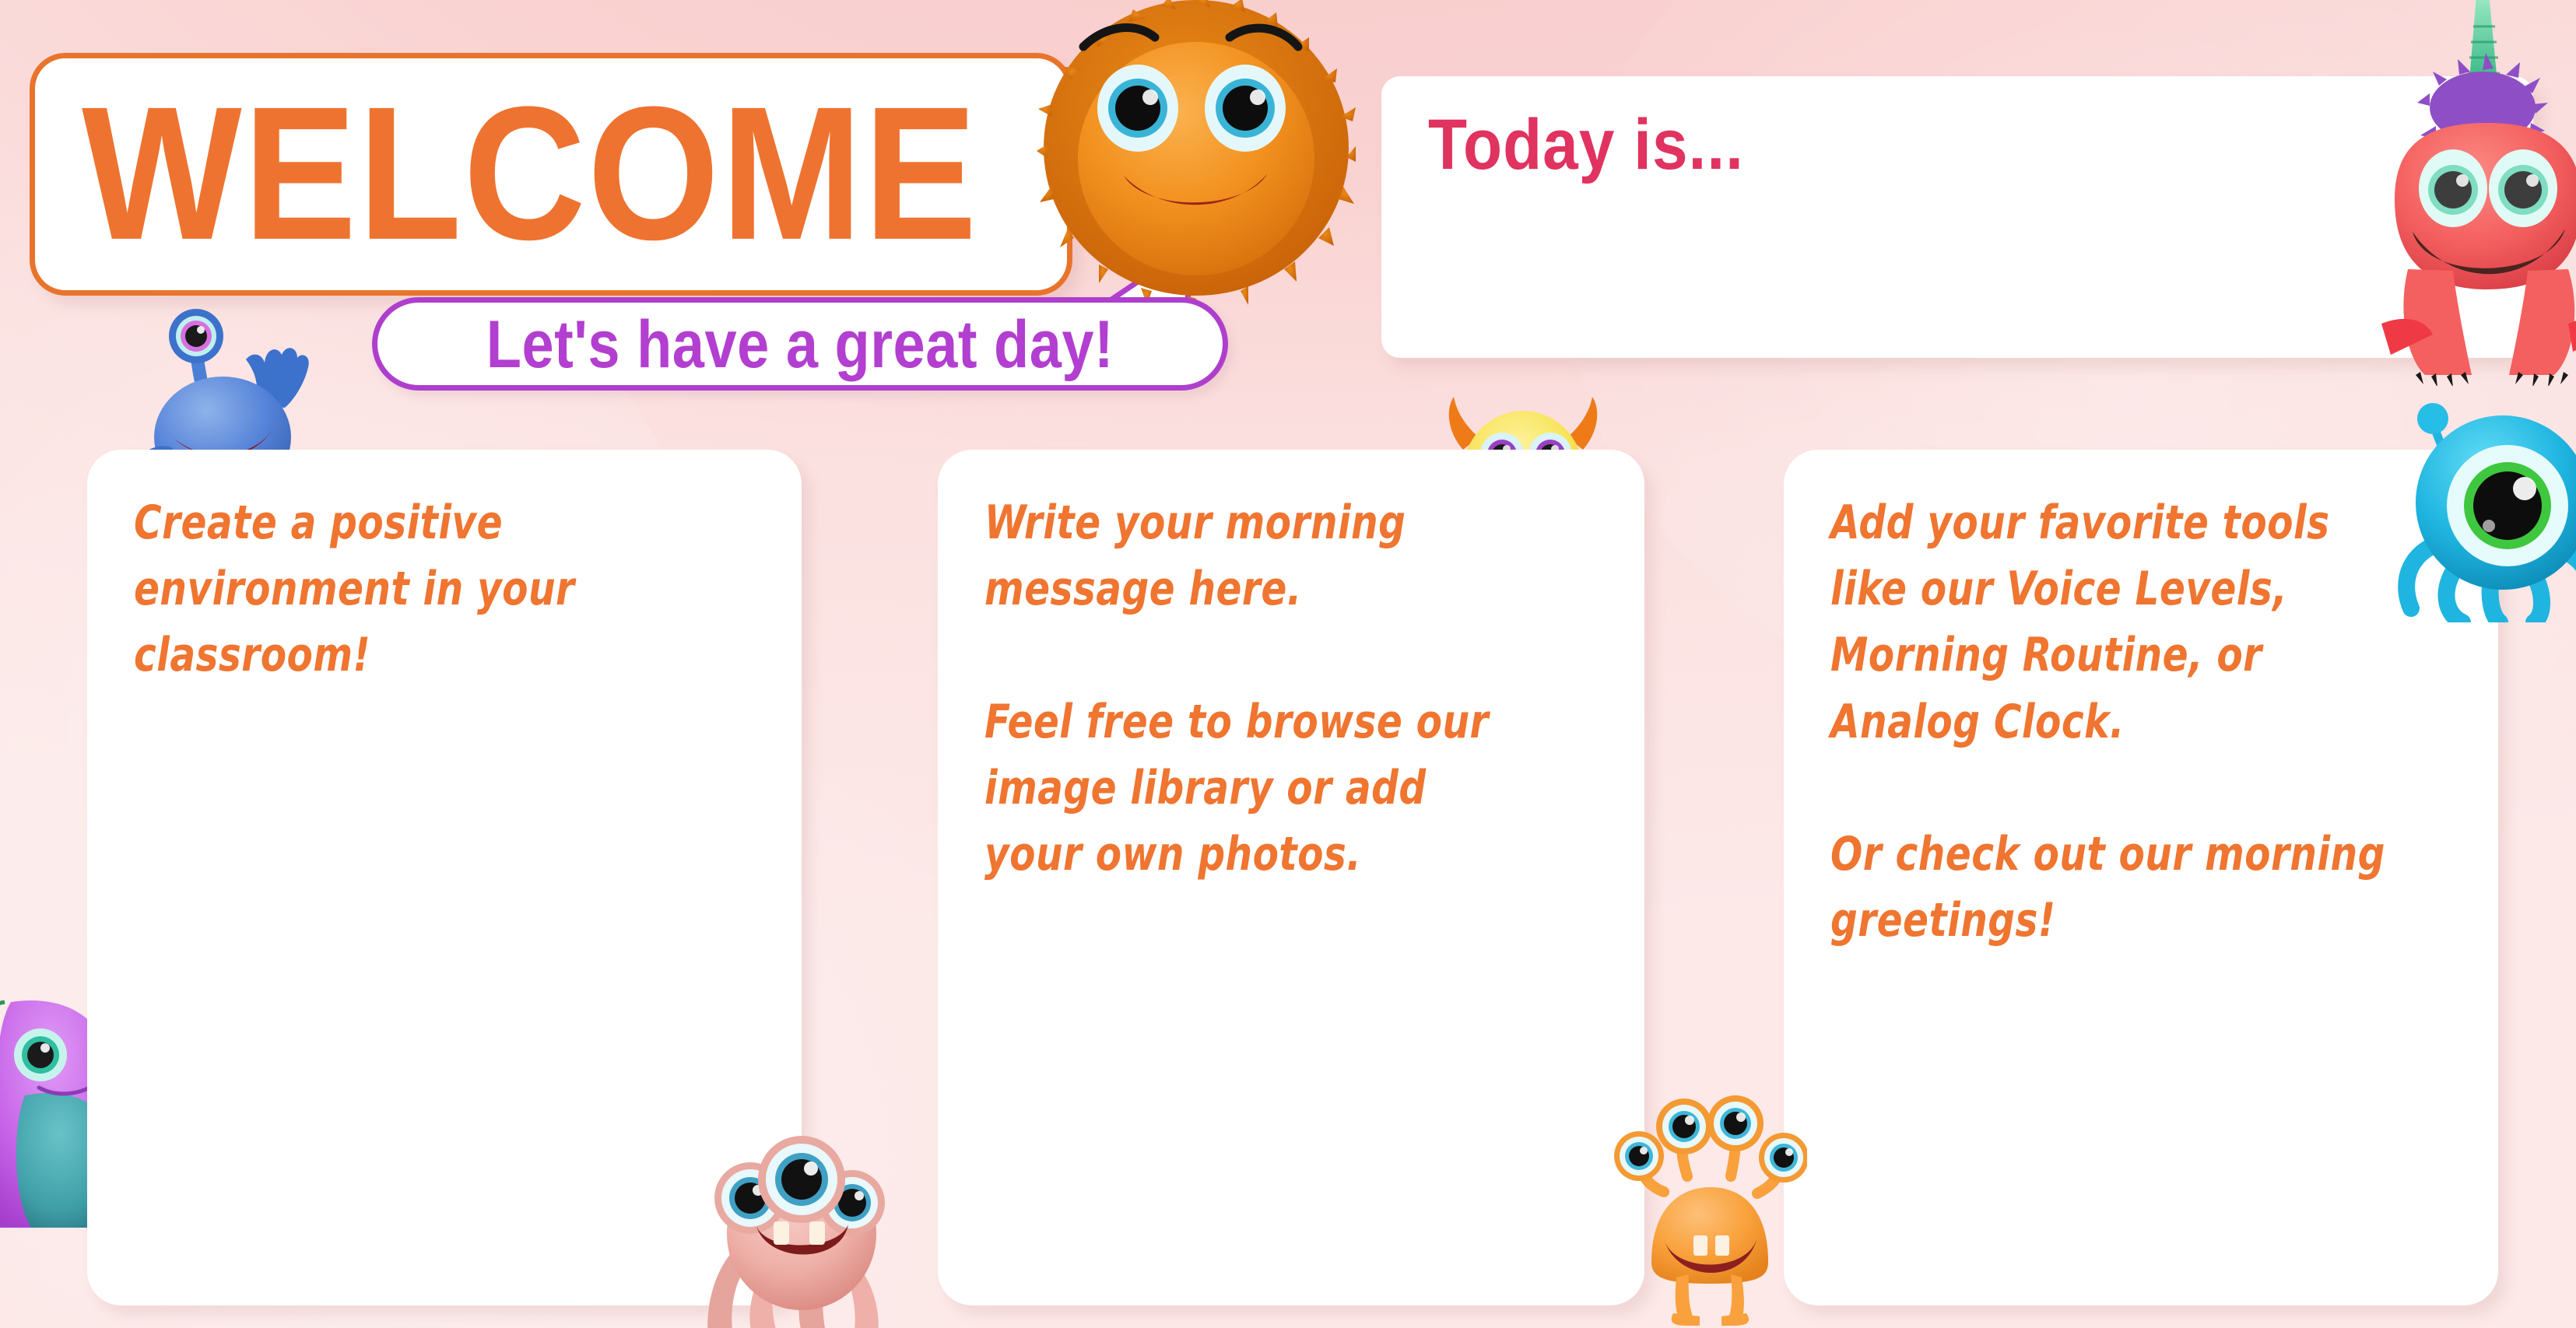 This screenshot has height=1328, width=2576. I want to click on orange-furry-monster-icon, so click(1197, 154).